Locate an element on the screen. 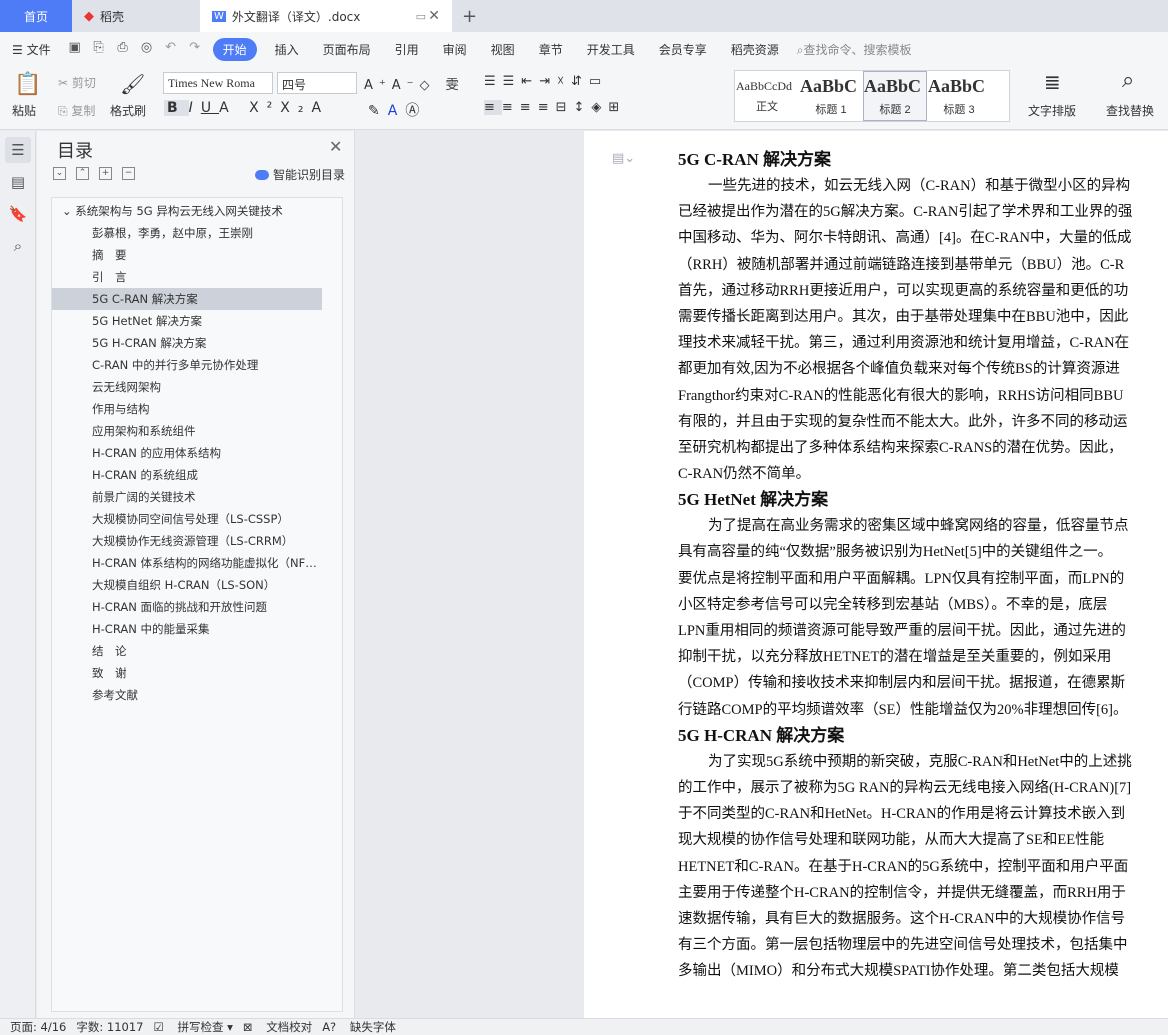 The width and height of the screenshot is (1168, 1035). font-size-select: 四号 is located at coordinates (317, 83).